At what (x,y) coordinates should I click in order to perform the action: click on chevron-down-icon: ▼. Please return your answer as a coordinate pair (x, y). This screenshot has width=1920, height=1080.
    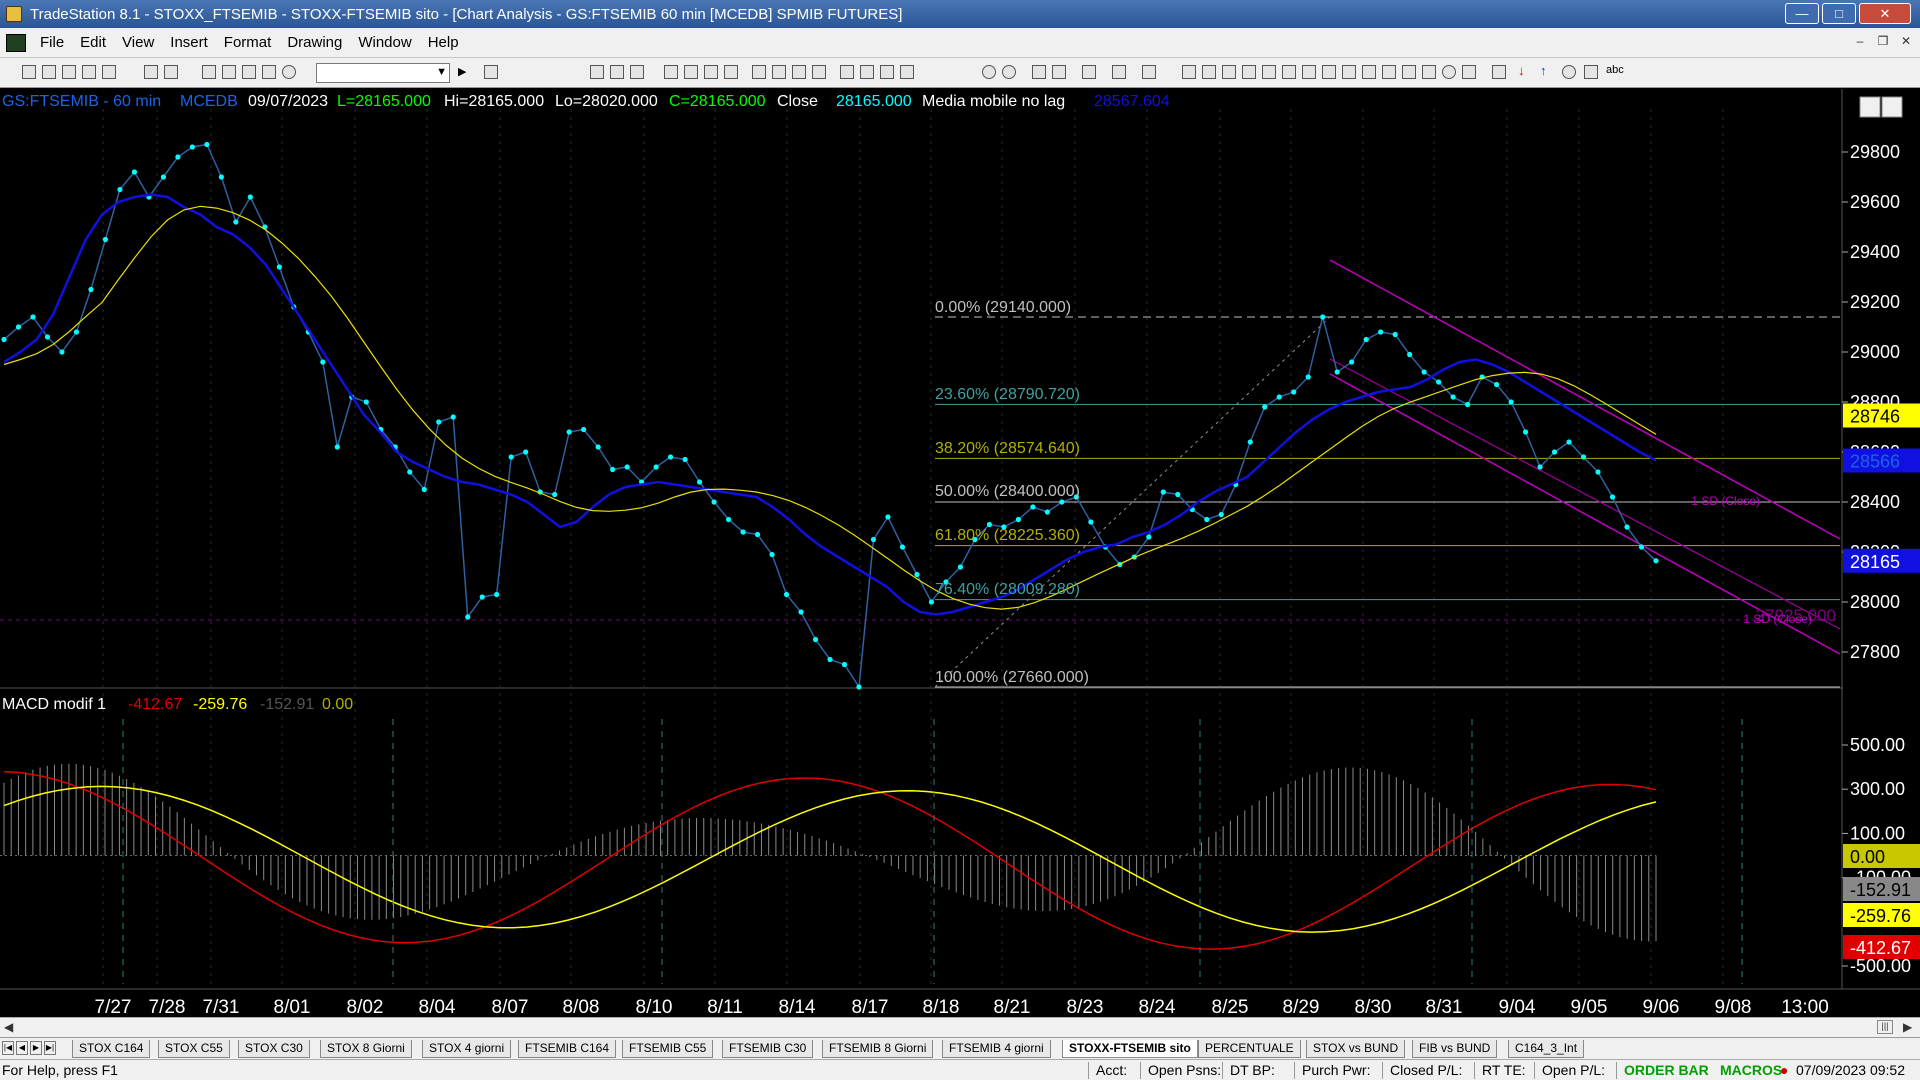
    Looking at the image, I should click on (441, 72).